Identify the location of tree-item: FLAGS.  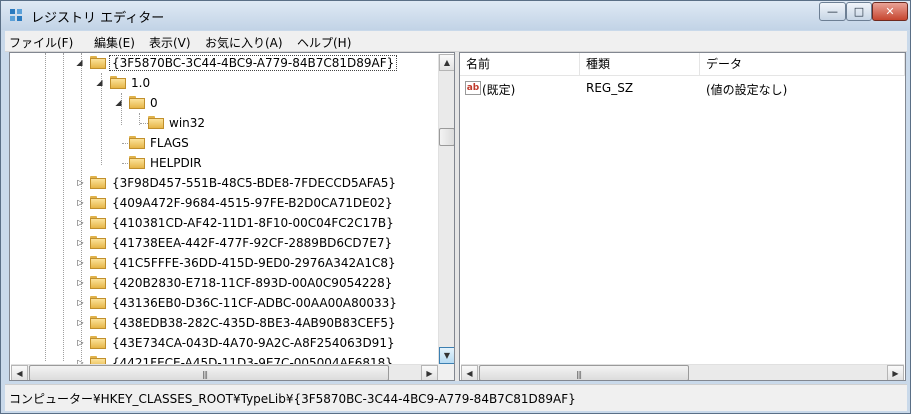
(224, 143).